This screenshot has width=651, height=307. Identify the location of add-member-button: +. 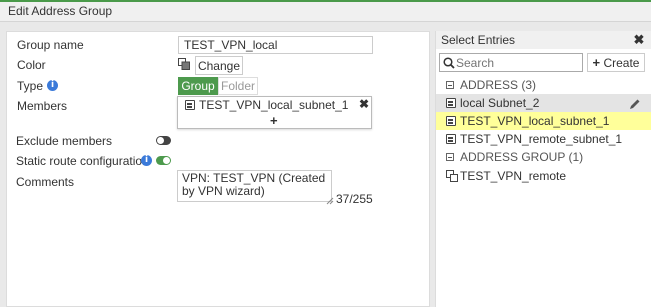
(274, 120).